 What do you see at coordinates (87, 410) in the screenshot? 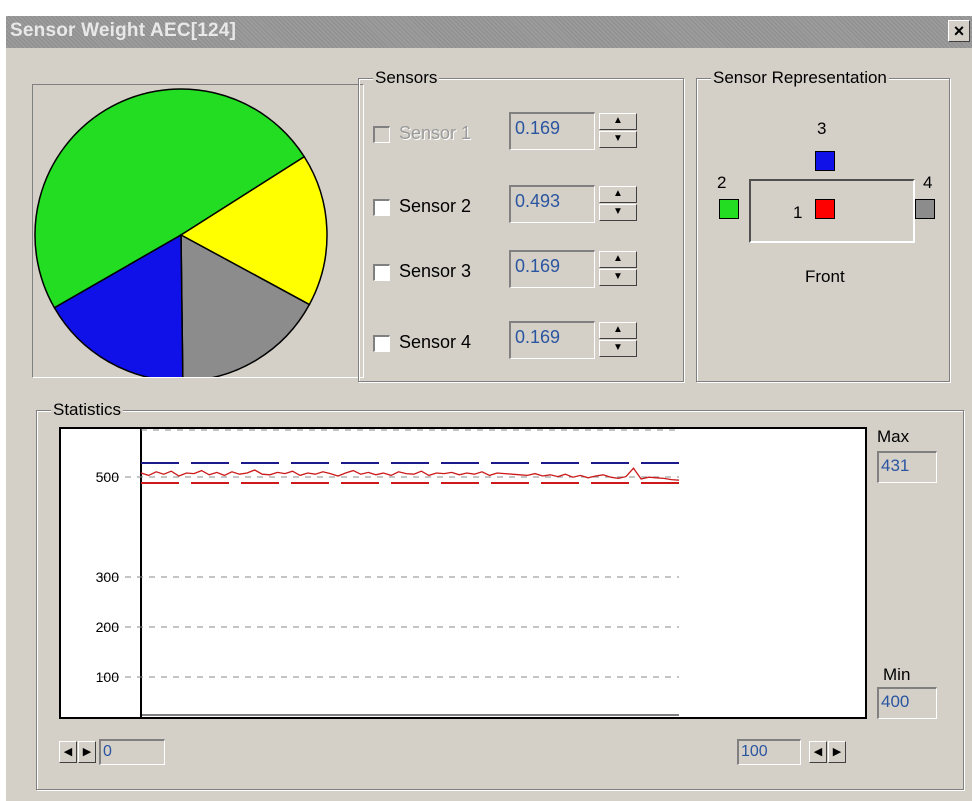
I see `statistics-title: Statistics` at bounding box center [87, 410].